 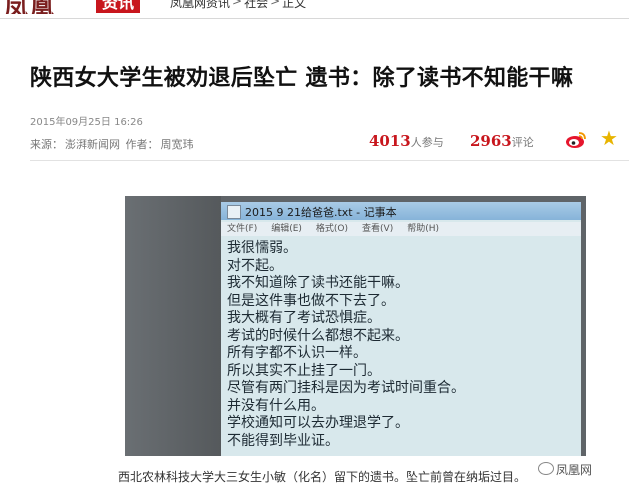 I want to click on notepad-titlebar: 2015 9 21给爸爸.txt - 记事本, so click(x=401, y=211).